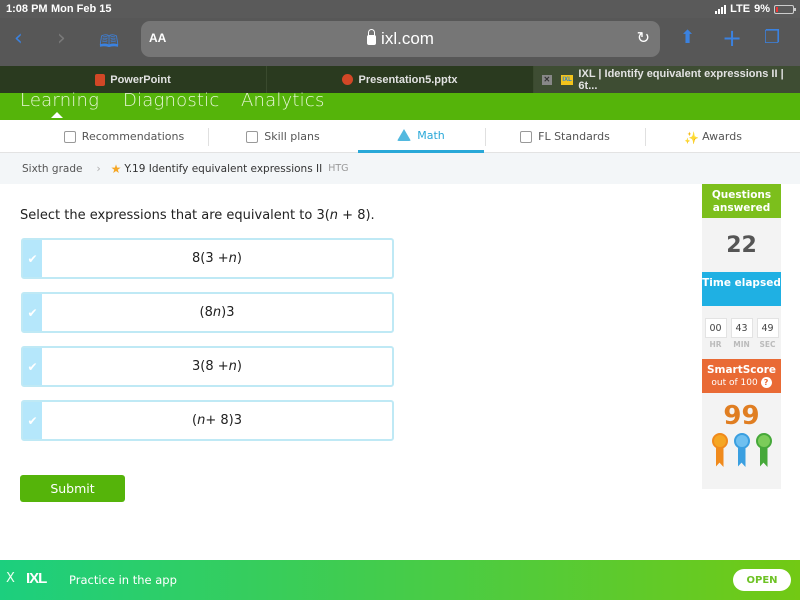 This screenshot has height=600, width=800. Describe the element at coordinates (217, 366) in the screenshot. I see `choice-expression: 3(8 + n)` at that location.